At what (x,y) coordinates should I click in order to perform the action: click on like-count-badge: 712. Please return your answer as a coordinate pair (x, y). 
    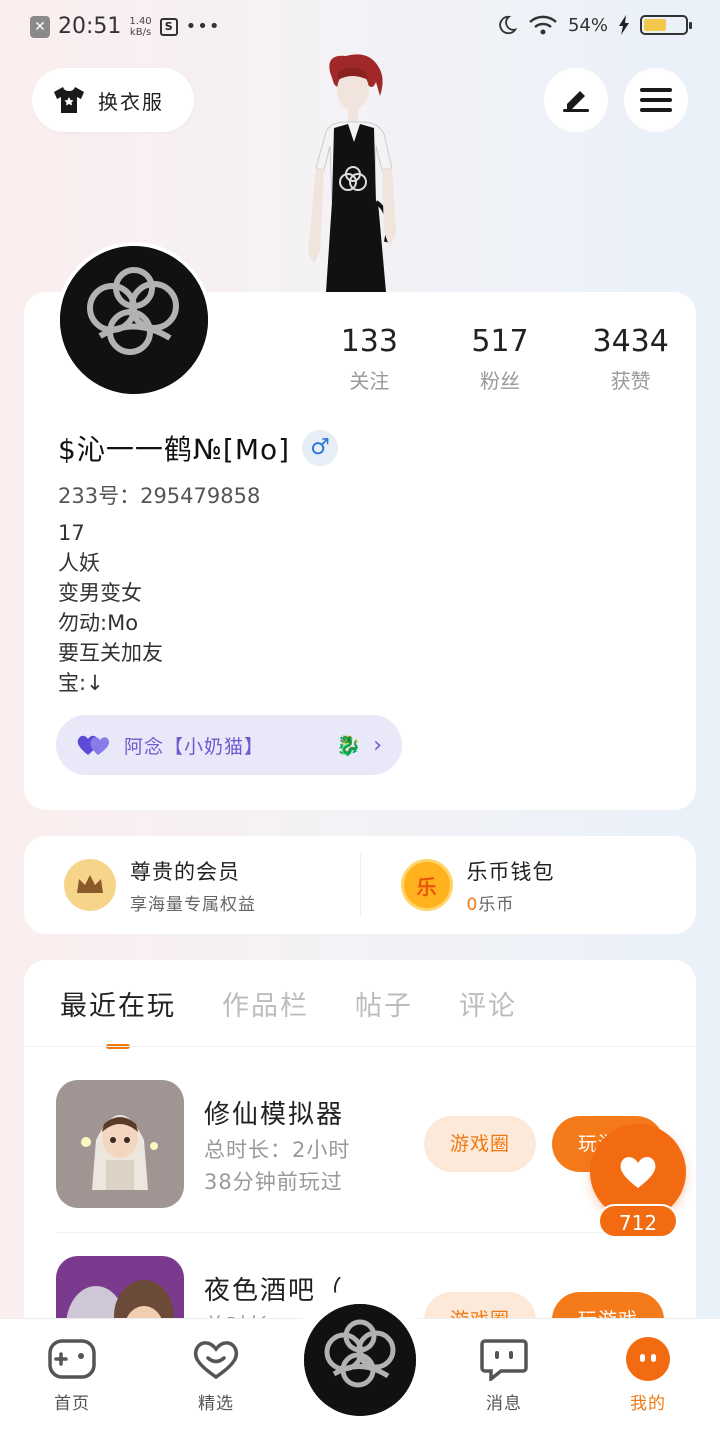
    Looking at the image, I should click on (638, 1221).